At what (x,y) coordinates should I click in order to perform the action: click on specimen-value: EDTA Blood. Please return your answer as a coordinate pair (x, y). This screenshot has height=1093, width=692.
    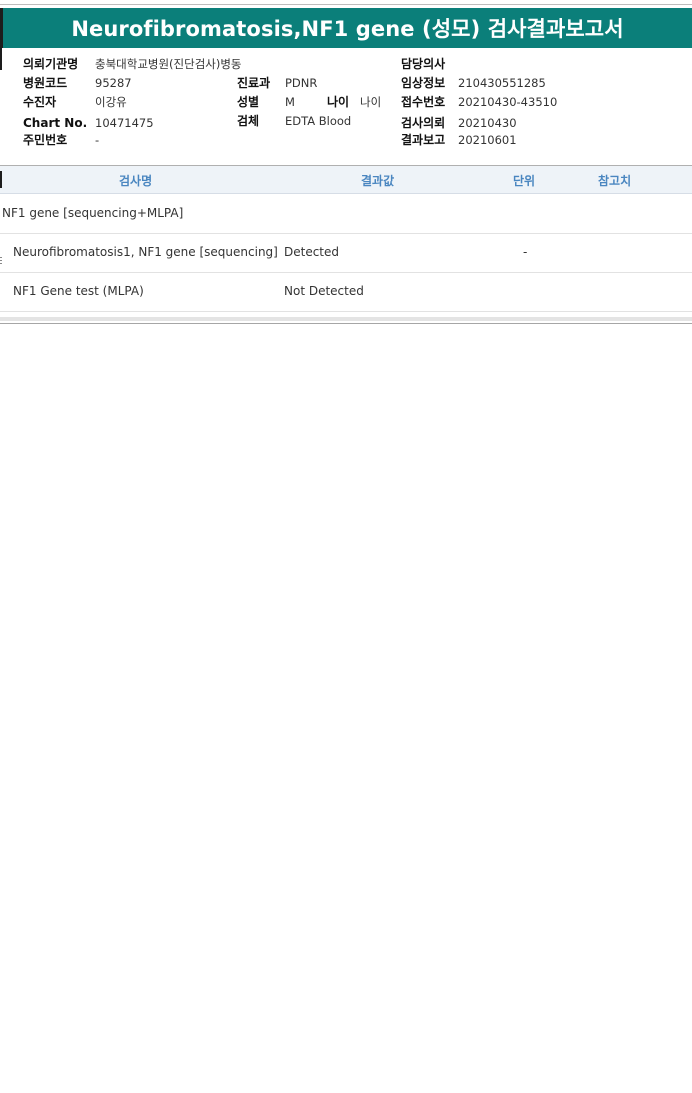
    Looking at the image, I should click on (318, 121).